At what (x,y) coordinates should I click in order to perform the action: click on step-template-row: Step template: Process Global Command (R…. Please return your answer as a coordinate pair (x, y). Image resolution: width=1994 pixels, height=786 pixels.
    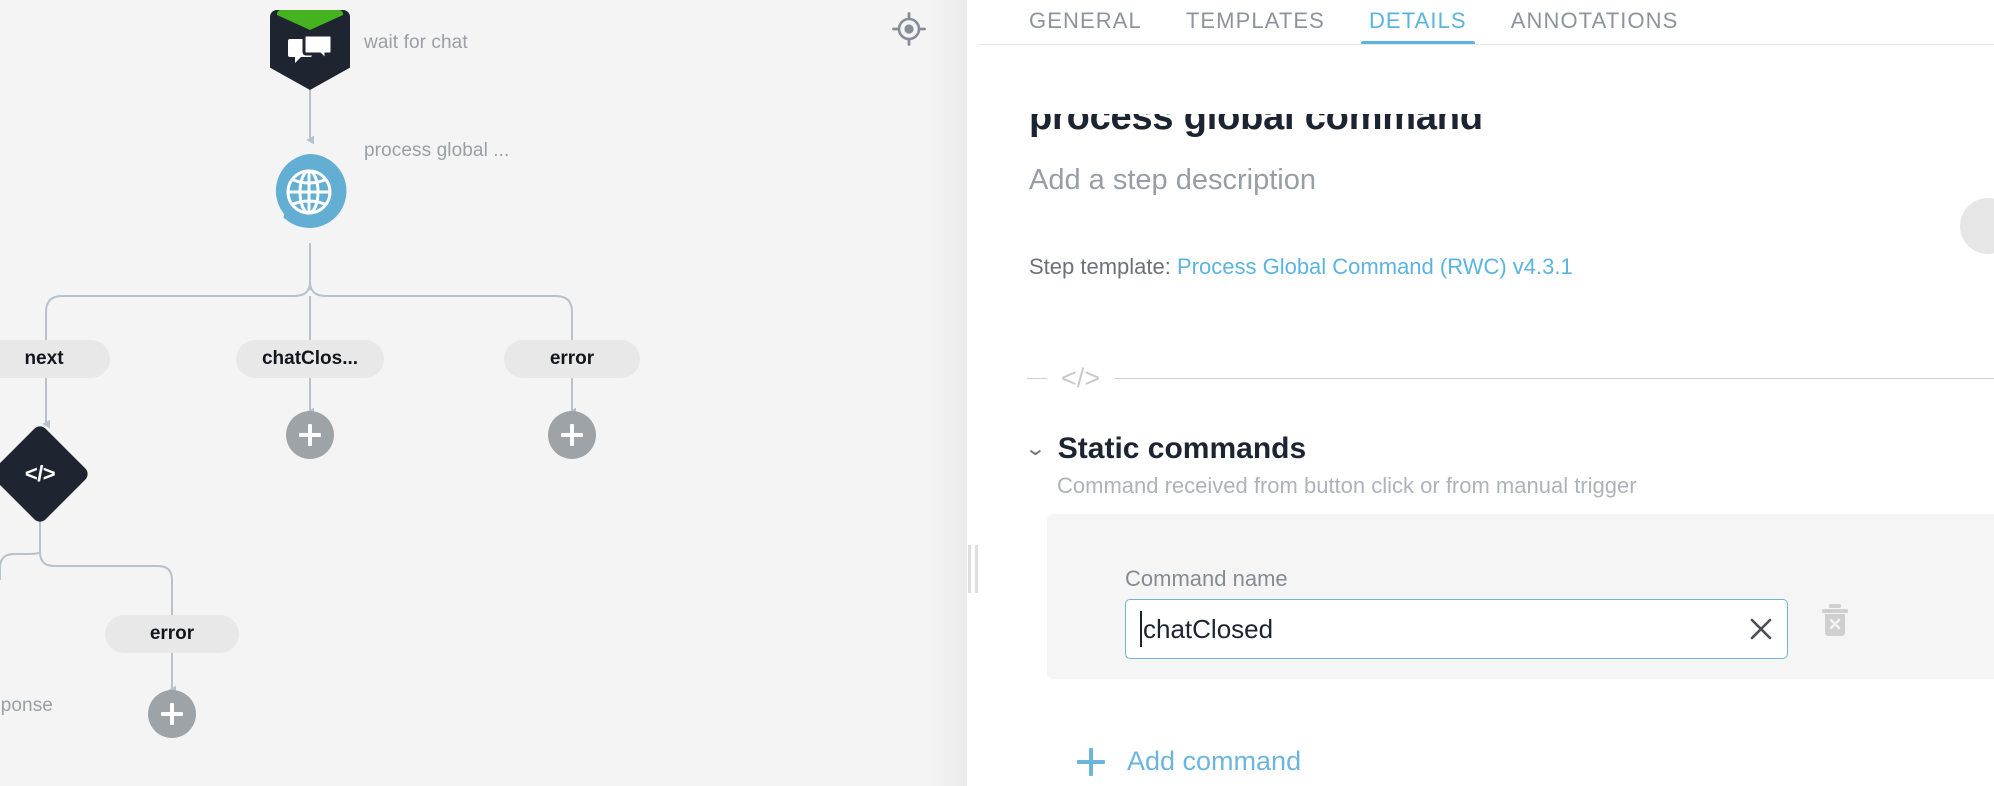
    Looking at the image, I should click on (1301, 267).